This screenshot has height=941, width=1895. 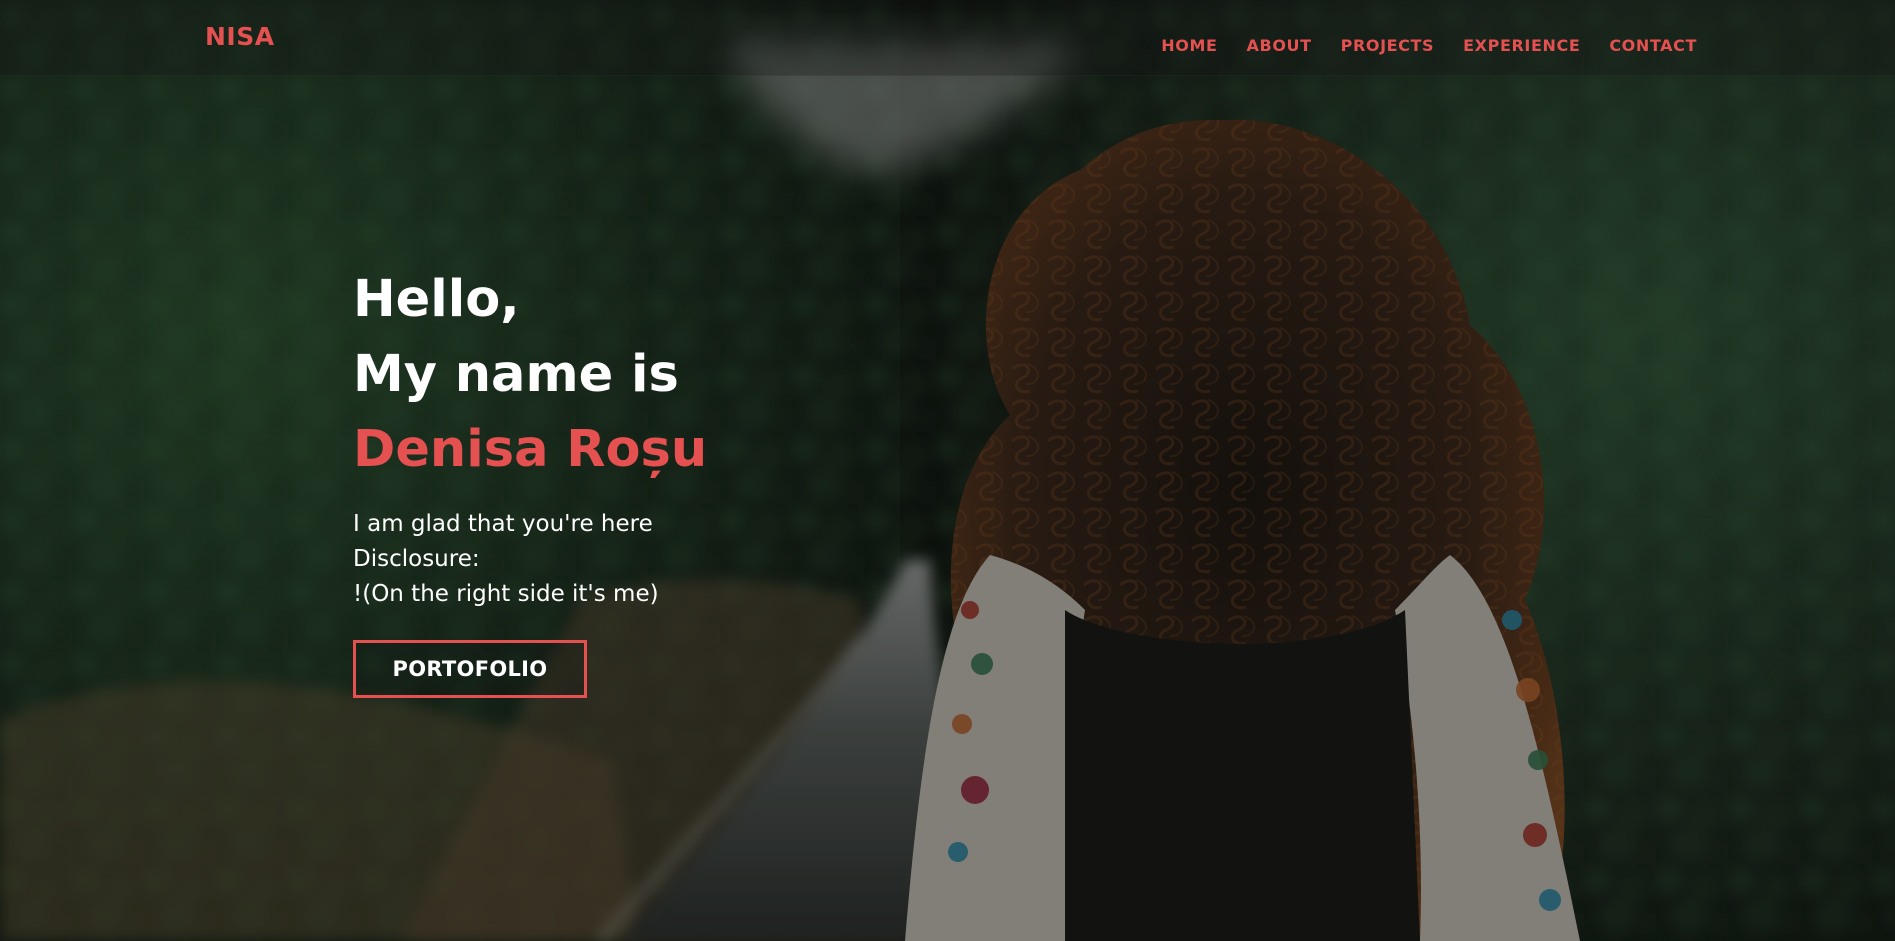 What do you see at coordinates (416, 559) in the screenshot?
I see `disclosure-label: Disclosure:` at bounding box center [416, 559].